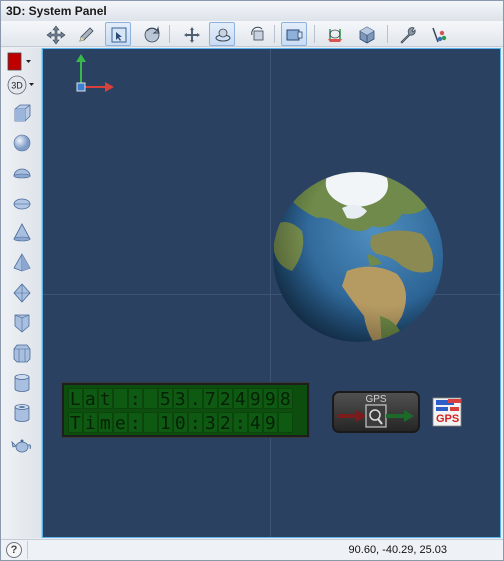  I want to click on title-bar: 3D: System Panel, so click(252, 11).